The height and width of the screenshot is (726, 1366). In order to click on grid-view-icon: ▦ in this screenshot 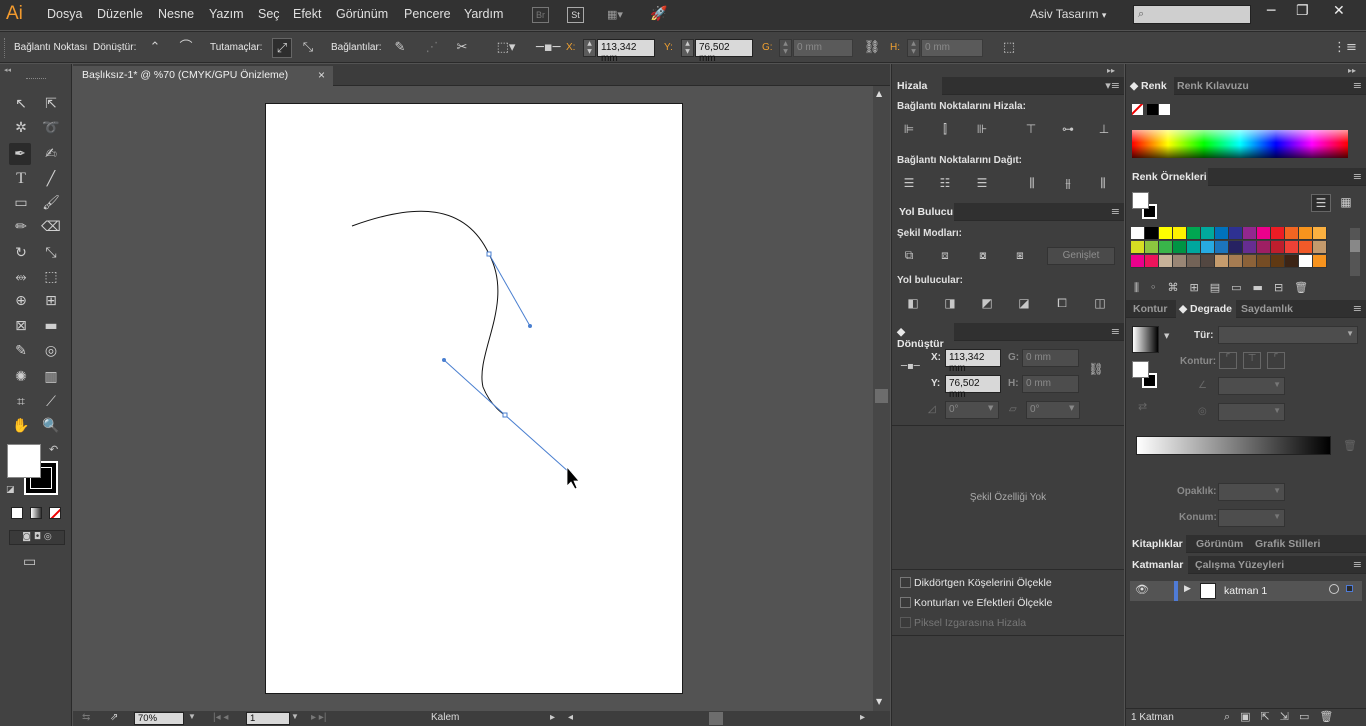, I will do `click(1346, 203)`.